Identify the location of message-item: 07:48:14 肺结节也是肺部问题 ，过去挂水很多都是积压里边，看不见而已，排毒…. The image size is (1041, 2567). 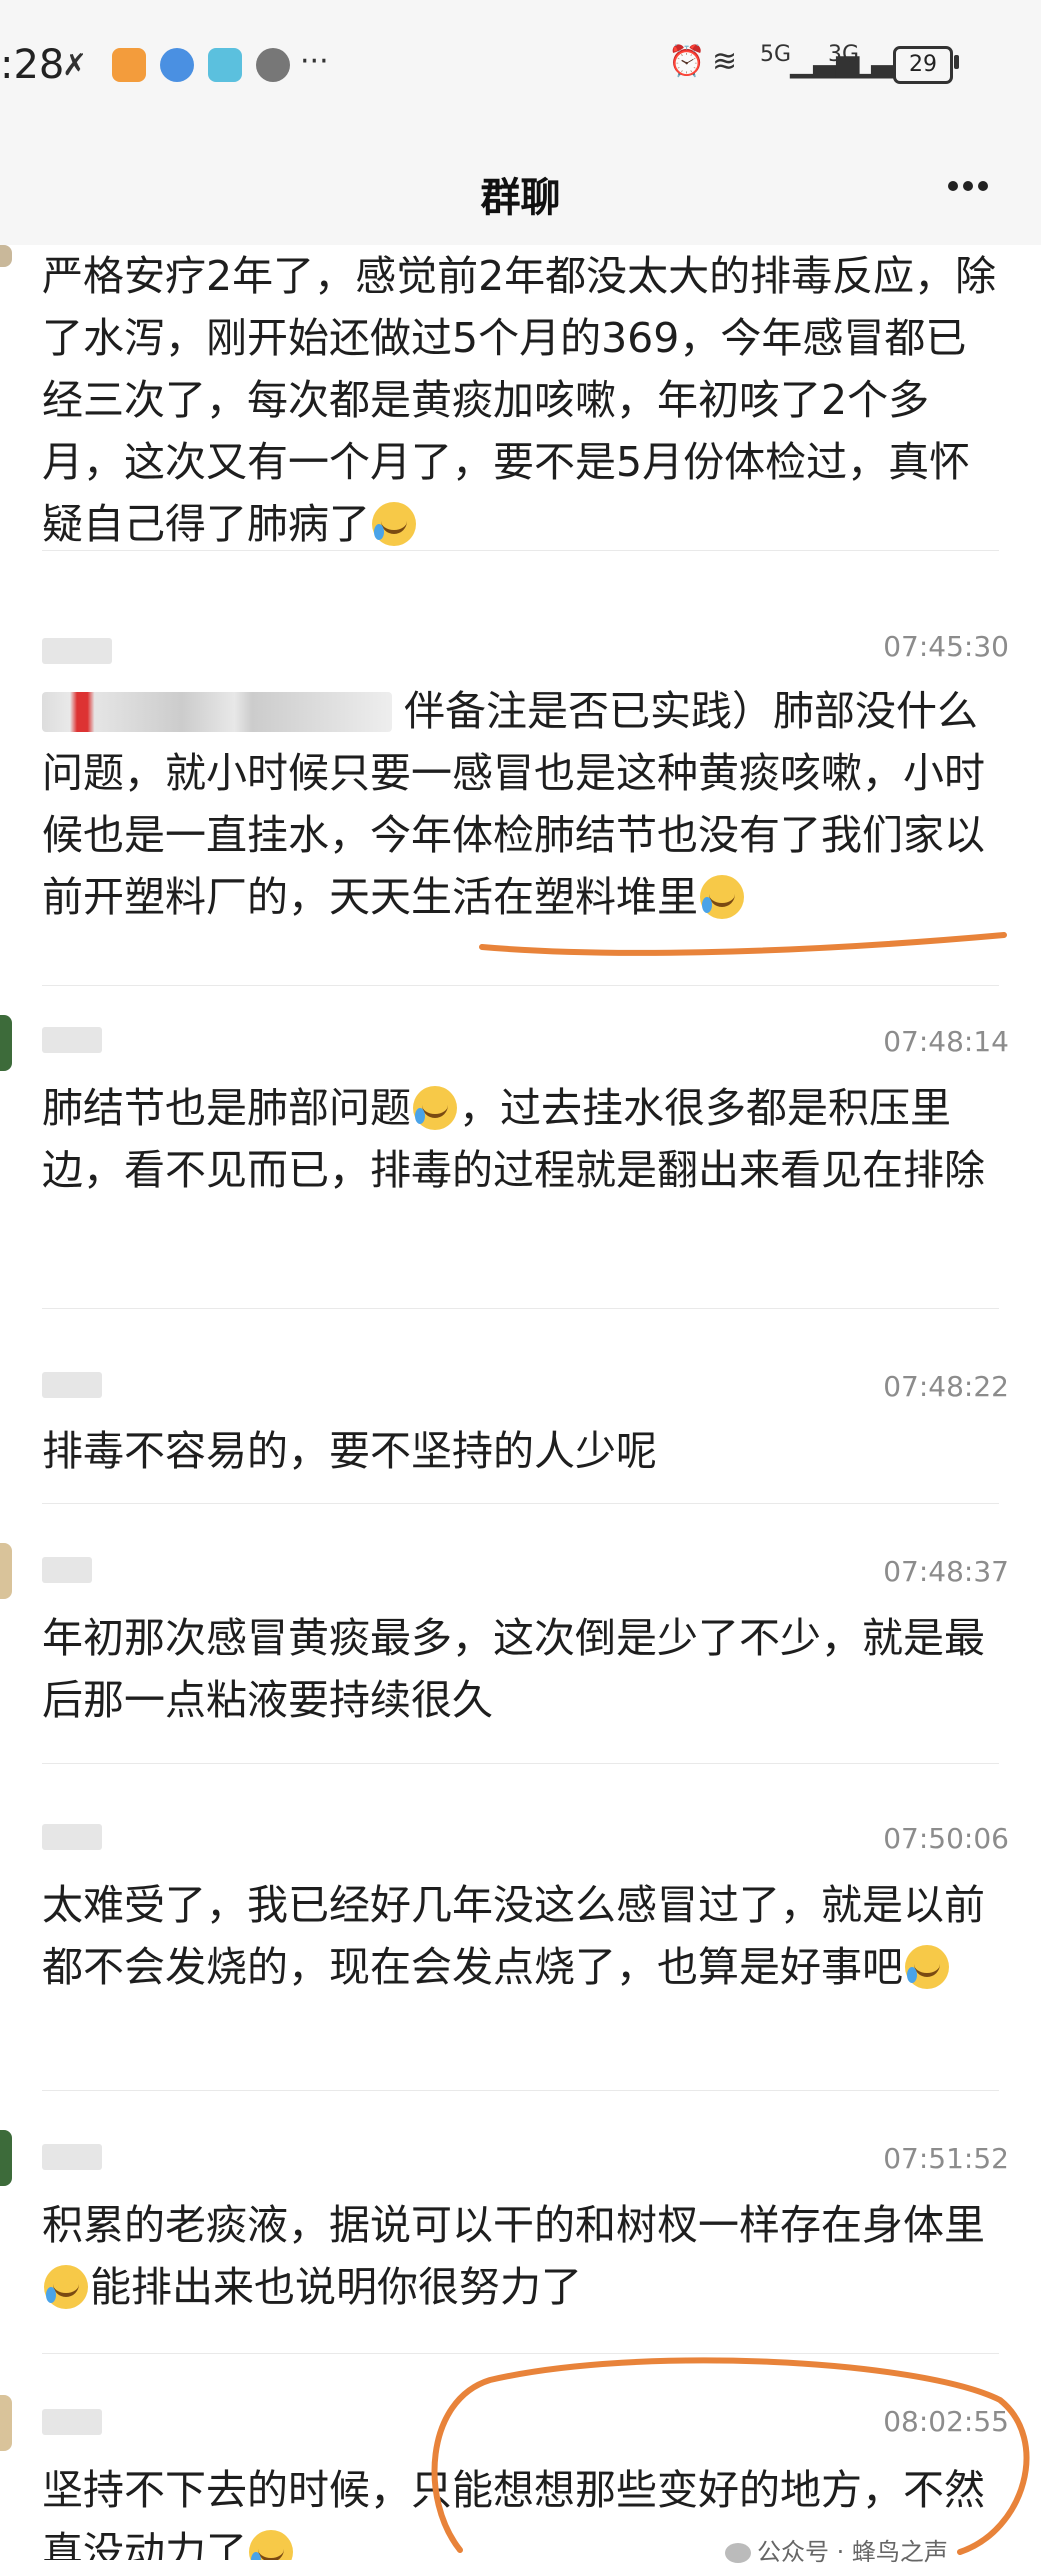
(520, 1165).